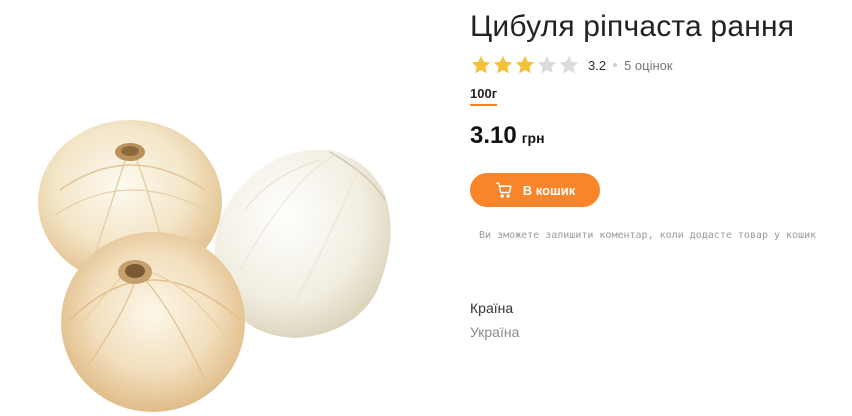  Describe the element at coordinates (597, 65) in the screenshot. I see `rating-value: 3.2` at that location.